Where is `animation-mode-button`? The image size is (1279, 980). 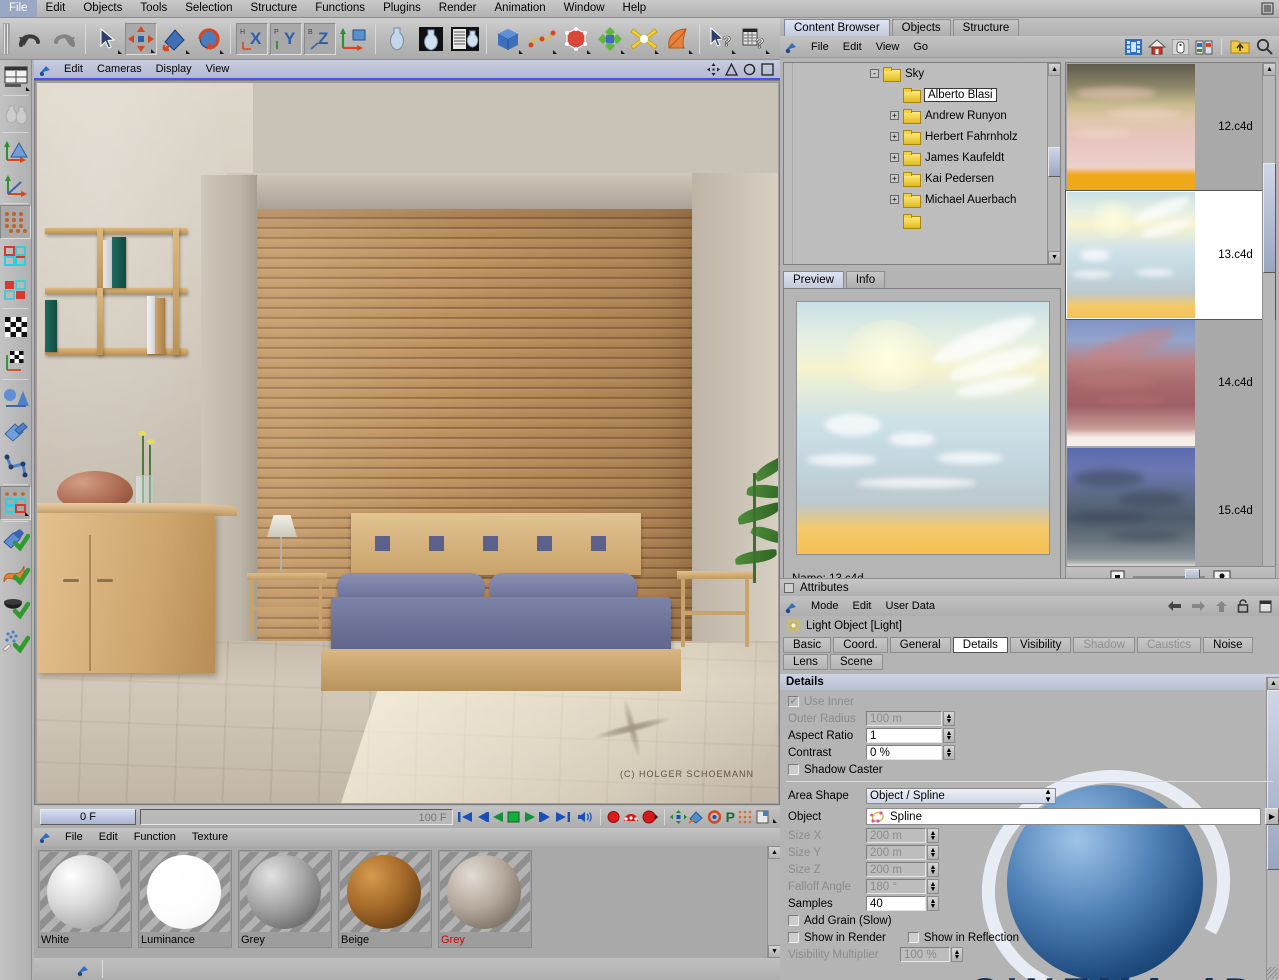 animation-mode-button is located at coordinates (15, 432).